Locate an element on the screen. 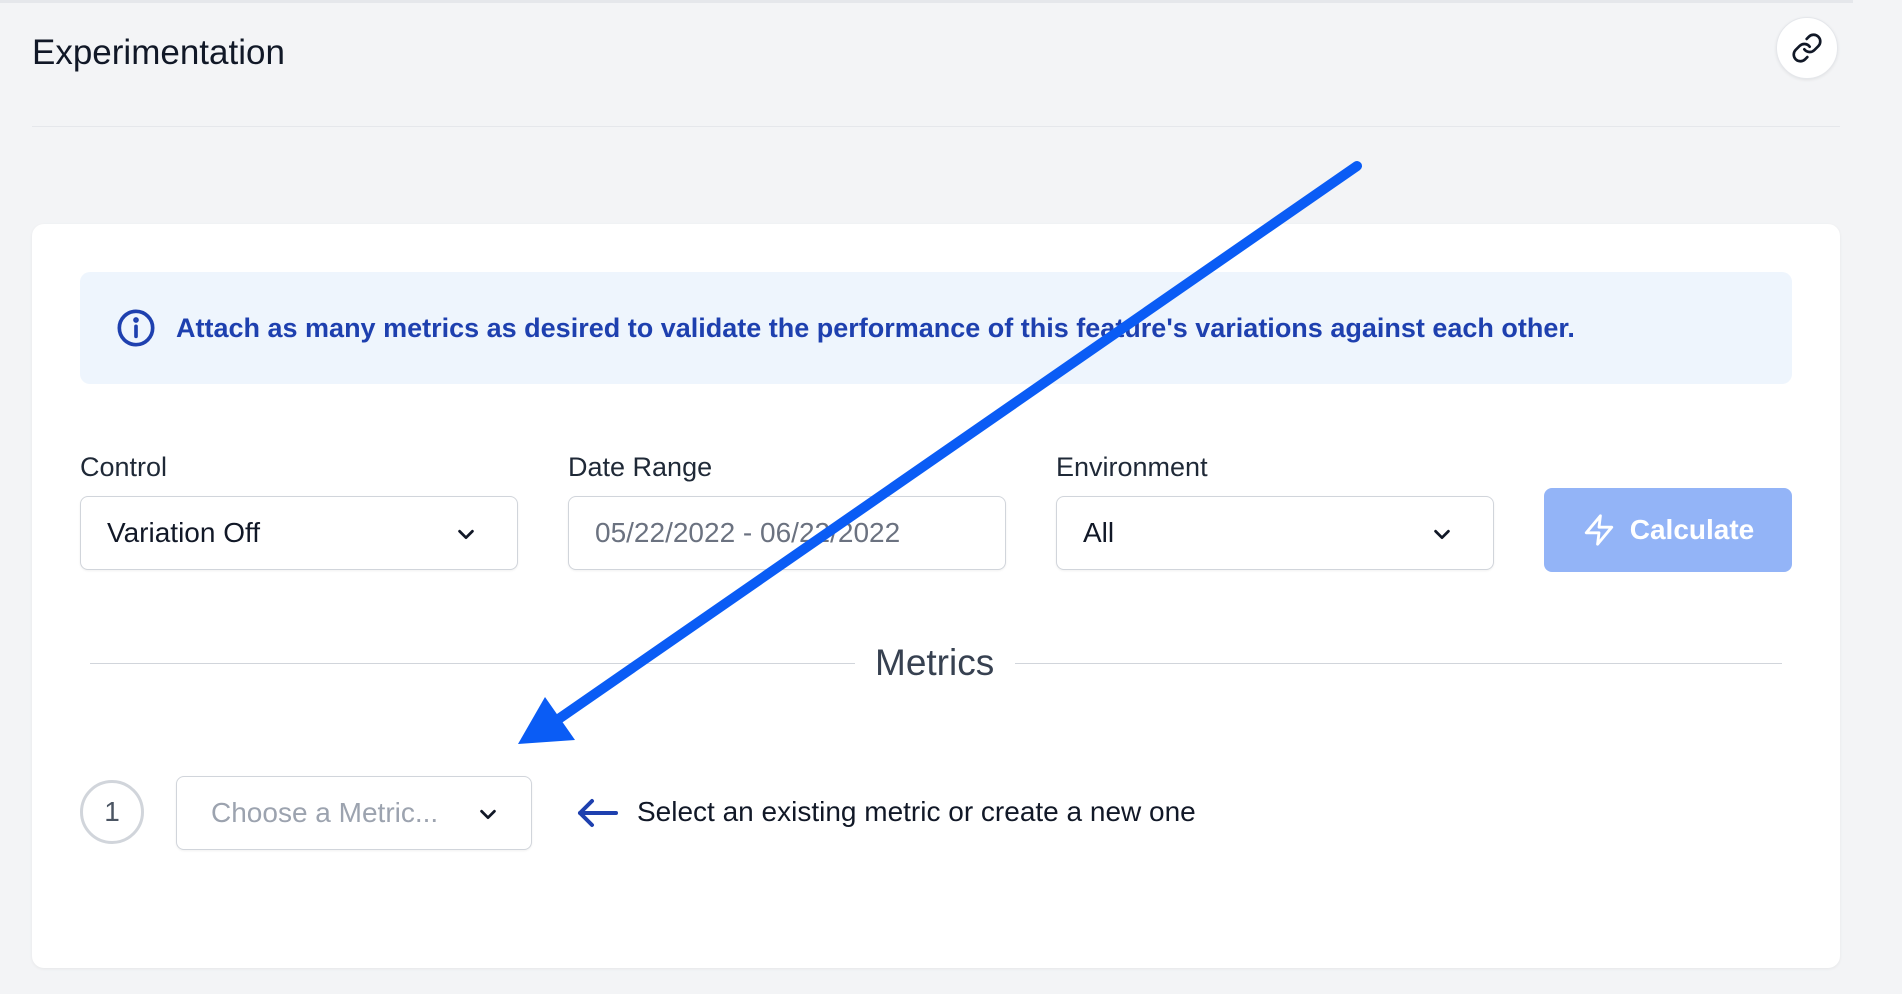 The height and width of the screenshot is (994, 1902). info-circle-icon is located at coordinates (136, 328).